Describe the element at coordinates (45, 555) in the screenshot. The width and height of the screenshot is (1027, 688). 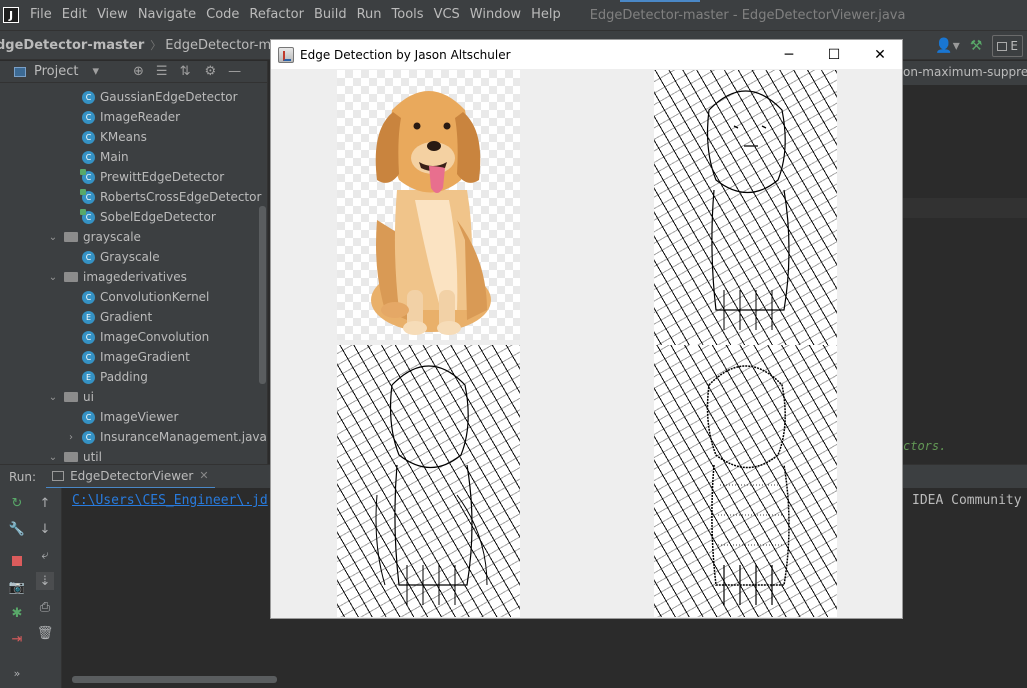
I see `soft-wrap-icon: ⤶` at that location.